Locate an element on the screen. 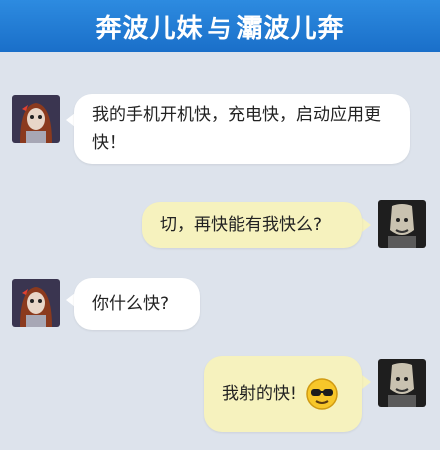  message-bubble-2: 切，再快能有我快么? is located at coordinates (252, 225).